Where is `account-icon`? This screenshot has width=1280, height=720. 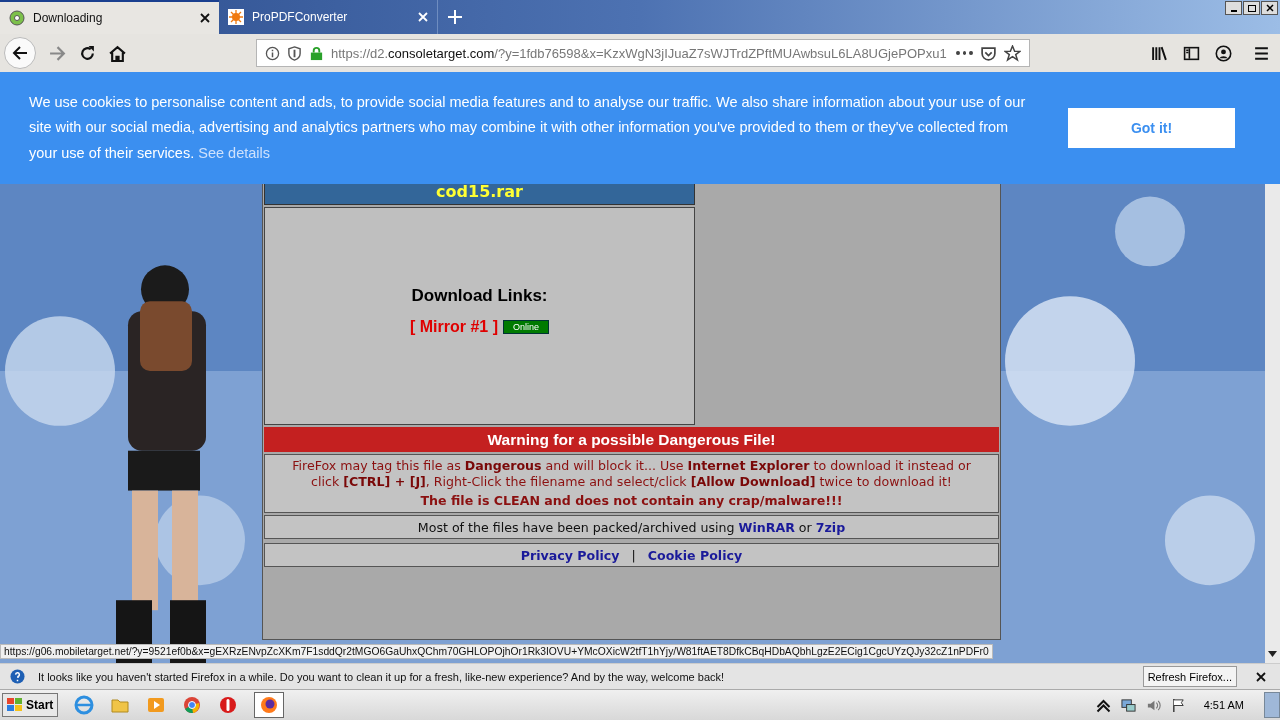
account-icon is located at coordinates (1223, 53).